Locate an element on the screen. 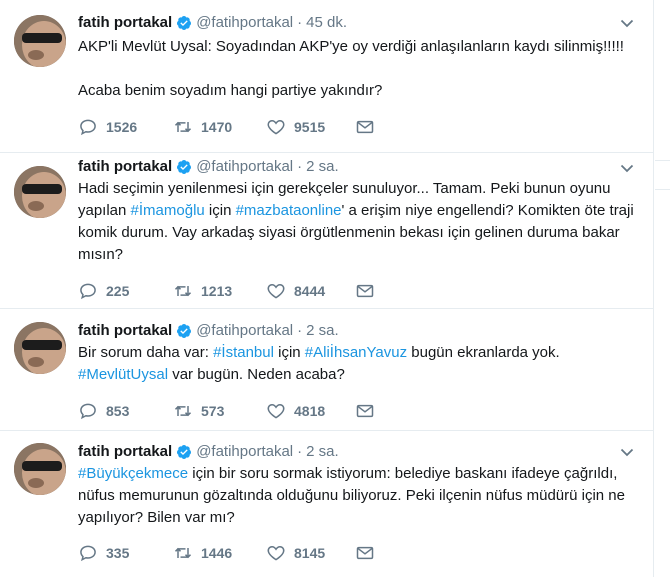 This screenshot has height=577, width=670. retweet-count: 573 is located at coordinates (213, 411).